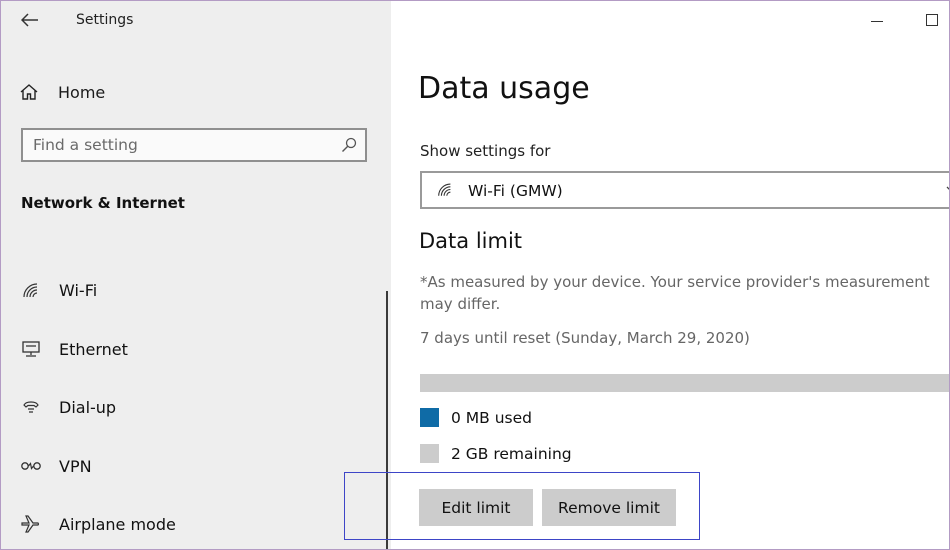 This screenshot has height=550, width=950. I want to click on used-label: 0 MB used, so click(491, 417).